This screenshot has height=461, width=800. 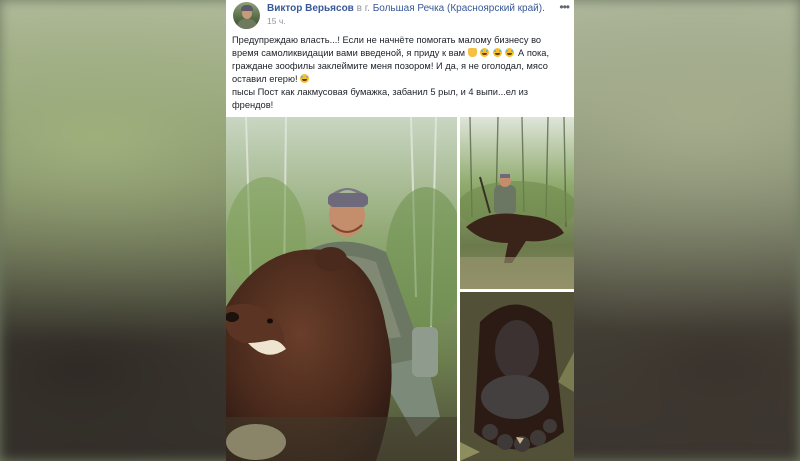 I want to click on hunter-standing-over-bear-photo, so click(x=517, y=203).